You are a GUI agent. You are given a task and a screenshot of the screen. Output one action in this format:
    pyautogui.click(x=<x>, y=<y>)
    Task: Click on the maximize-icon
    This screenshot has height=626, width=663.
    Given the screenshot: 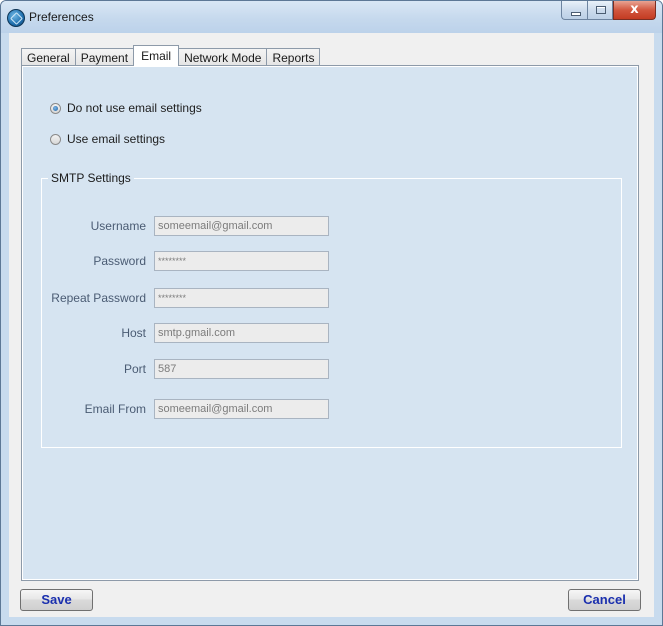 What is the action you would take?
    pyautogui.click(x=601, y=10)
    